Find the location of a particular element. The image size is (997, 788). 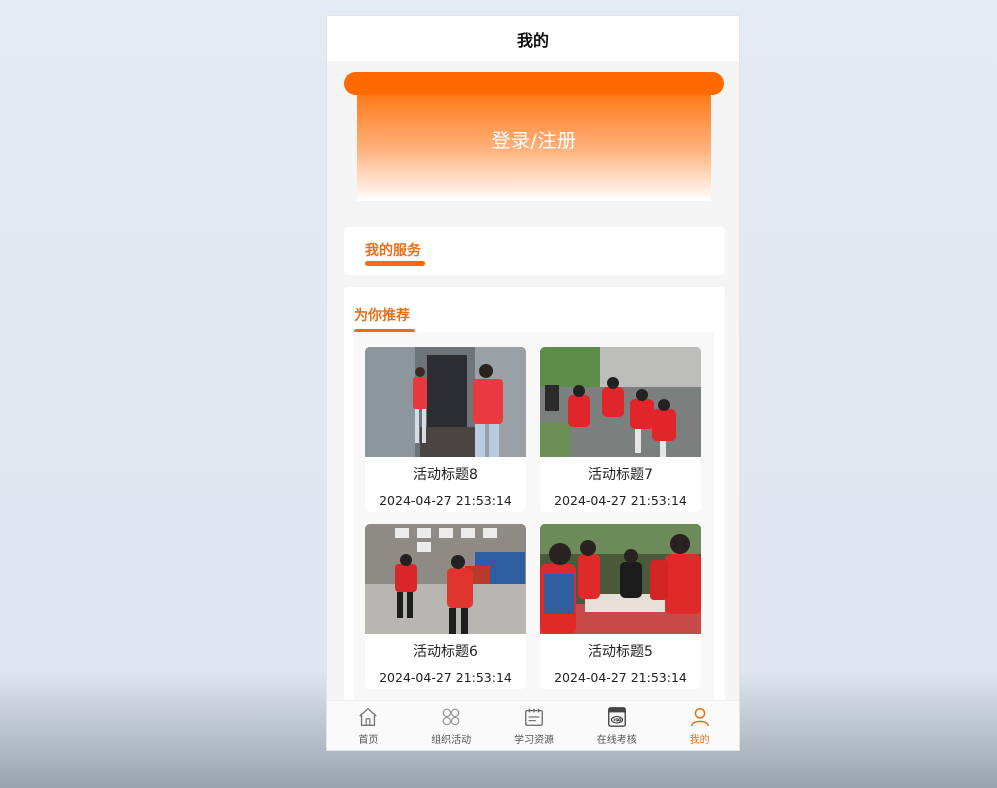

tab-home: 首页 is located at coordinates (368, 725).